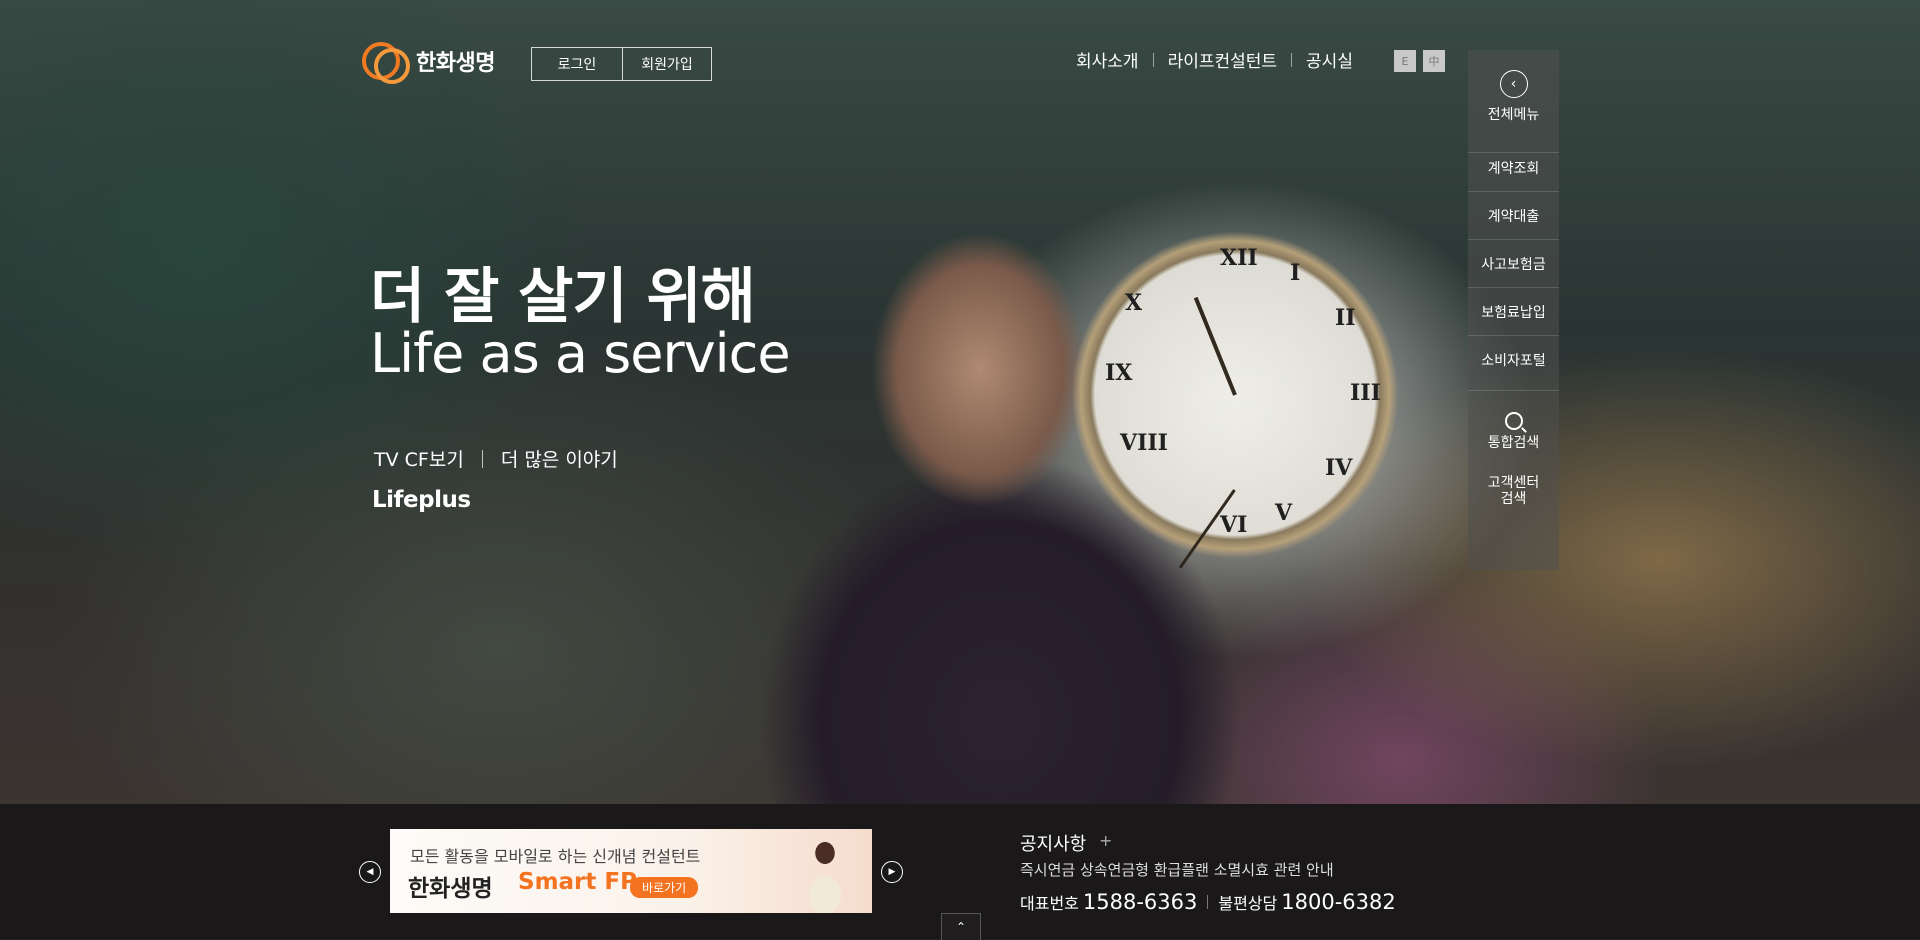 The width and height of the screenshot is (1920, 940). Describe the element at coordinates (825, 874) in the screenshot. I see `banner-person-image` at that location.